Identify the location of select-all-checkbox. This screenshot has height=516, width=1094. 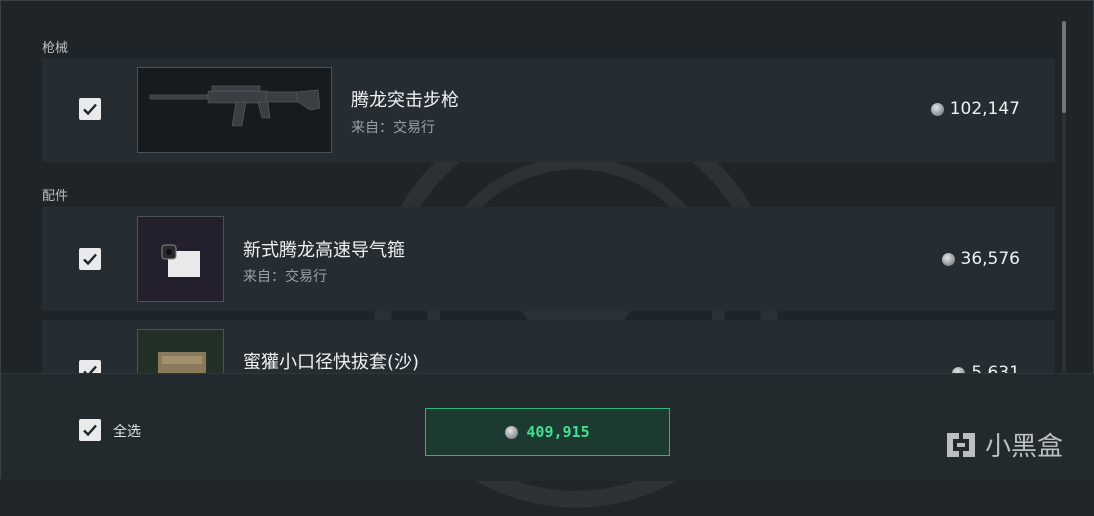
(90, 430).